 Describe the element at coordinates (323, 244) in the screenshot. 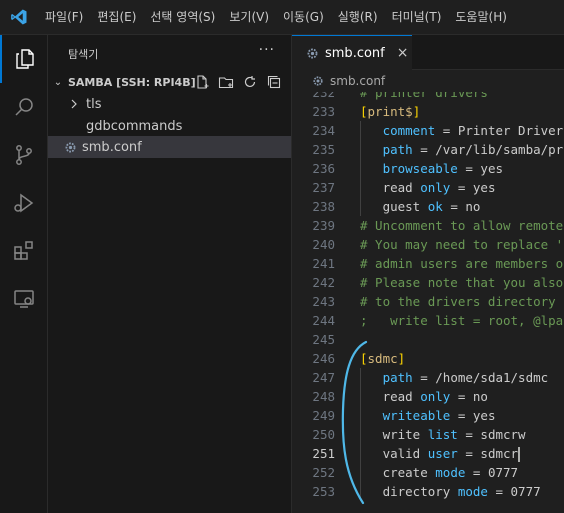

I see `line-number: 240` at that location.